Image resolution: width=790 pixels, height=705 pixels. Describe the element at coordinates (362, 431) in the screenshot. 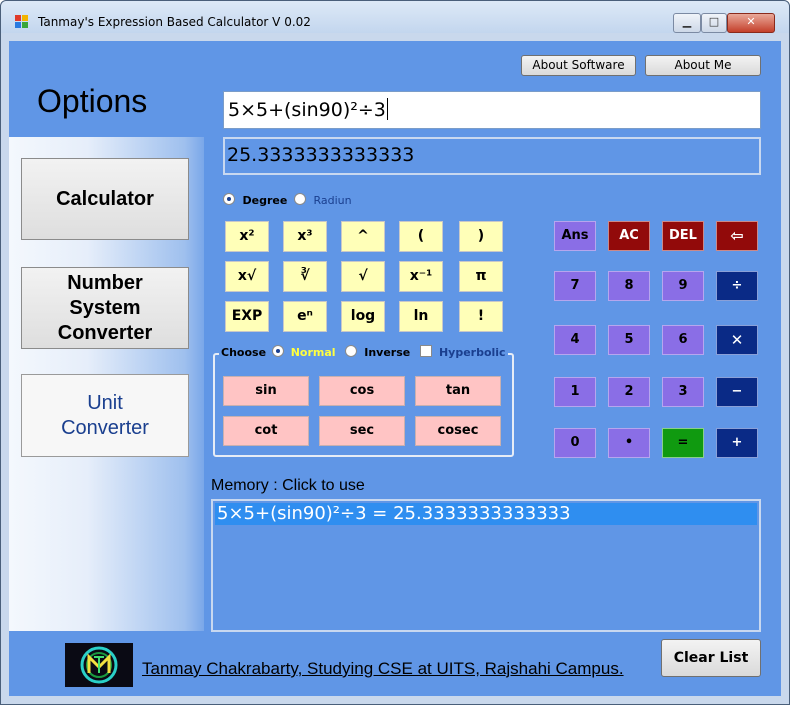

I see `sec-button: sec` at that location.